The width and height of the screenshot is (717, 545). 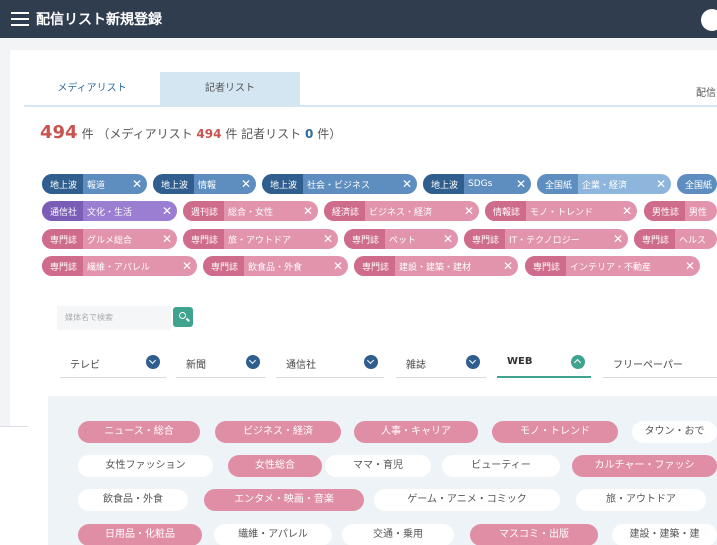 What do you see at coordinates (113, 364) in the screenshot?
I see `tab-tv: テレビ` at bounding box center [113, 364].